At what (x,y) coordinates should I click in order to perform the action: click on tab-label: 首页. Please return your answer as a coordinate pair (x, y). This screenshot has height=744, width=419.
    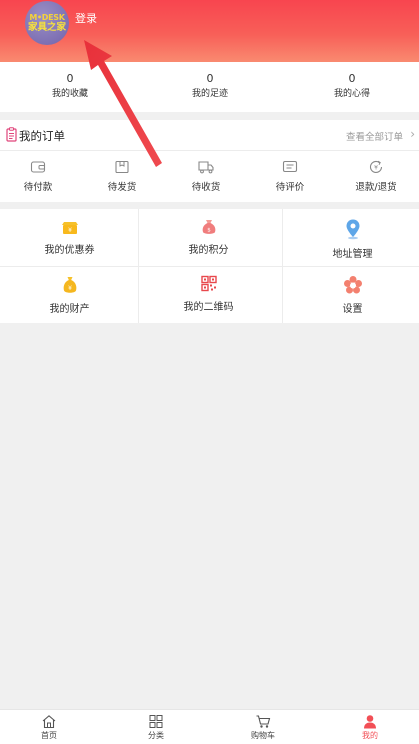
    Looking at the image, I should click on (49, 735).